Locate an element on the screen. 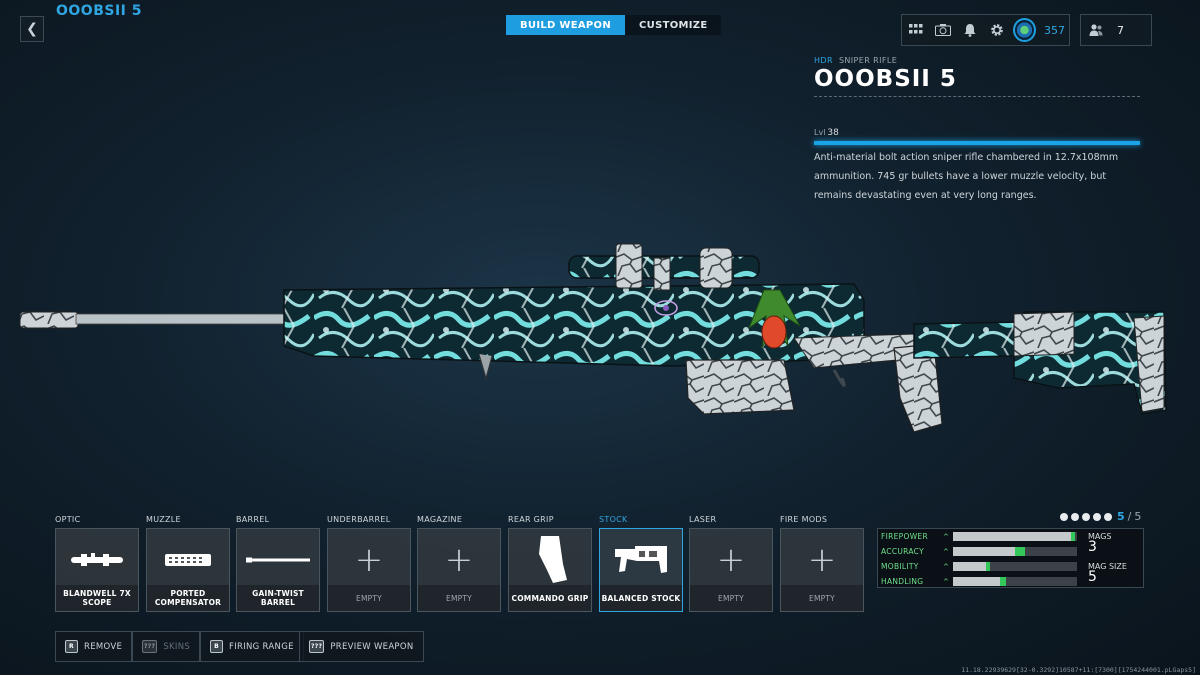 The height and width of the screenshot is (675, 1200). party-button: 7 is located at coordinates (1116, 30).